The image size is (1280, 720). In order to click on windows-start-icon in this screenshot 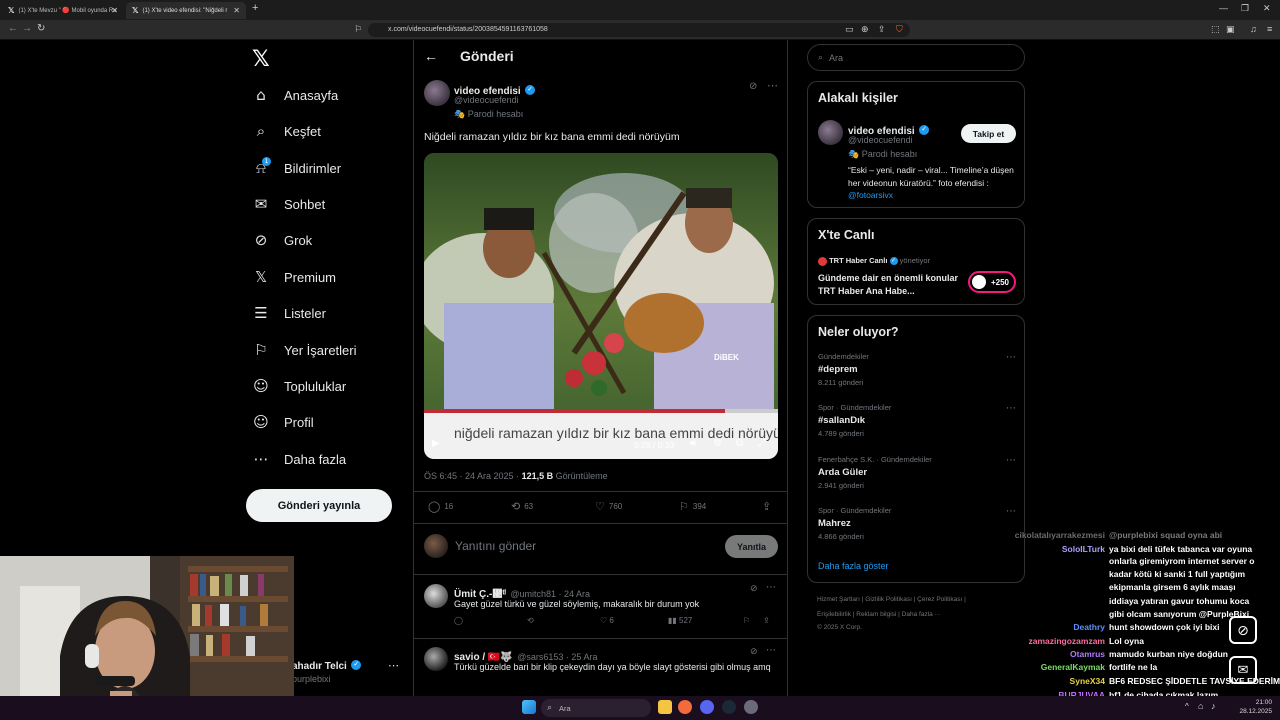, I will do `click(529, 707)`.